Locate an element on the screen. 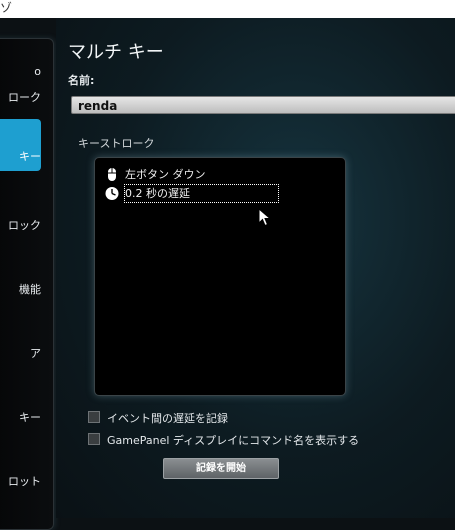 Image resolution: width=455 pixels, height=530 pixels. keystroke-text: 左ボタン ダウン is located at coordinates (165, 174).